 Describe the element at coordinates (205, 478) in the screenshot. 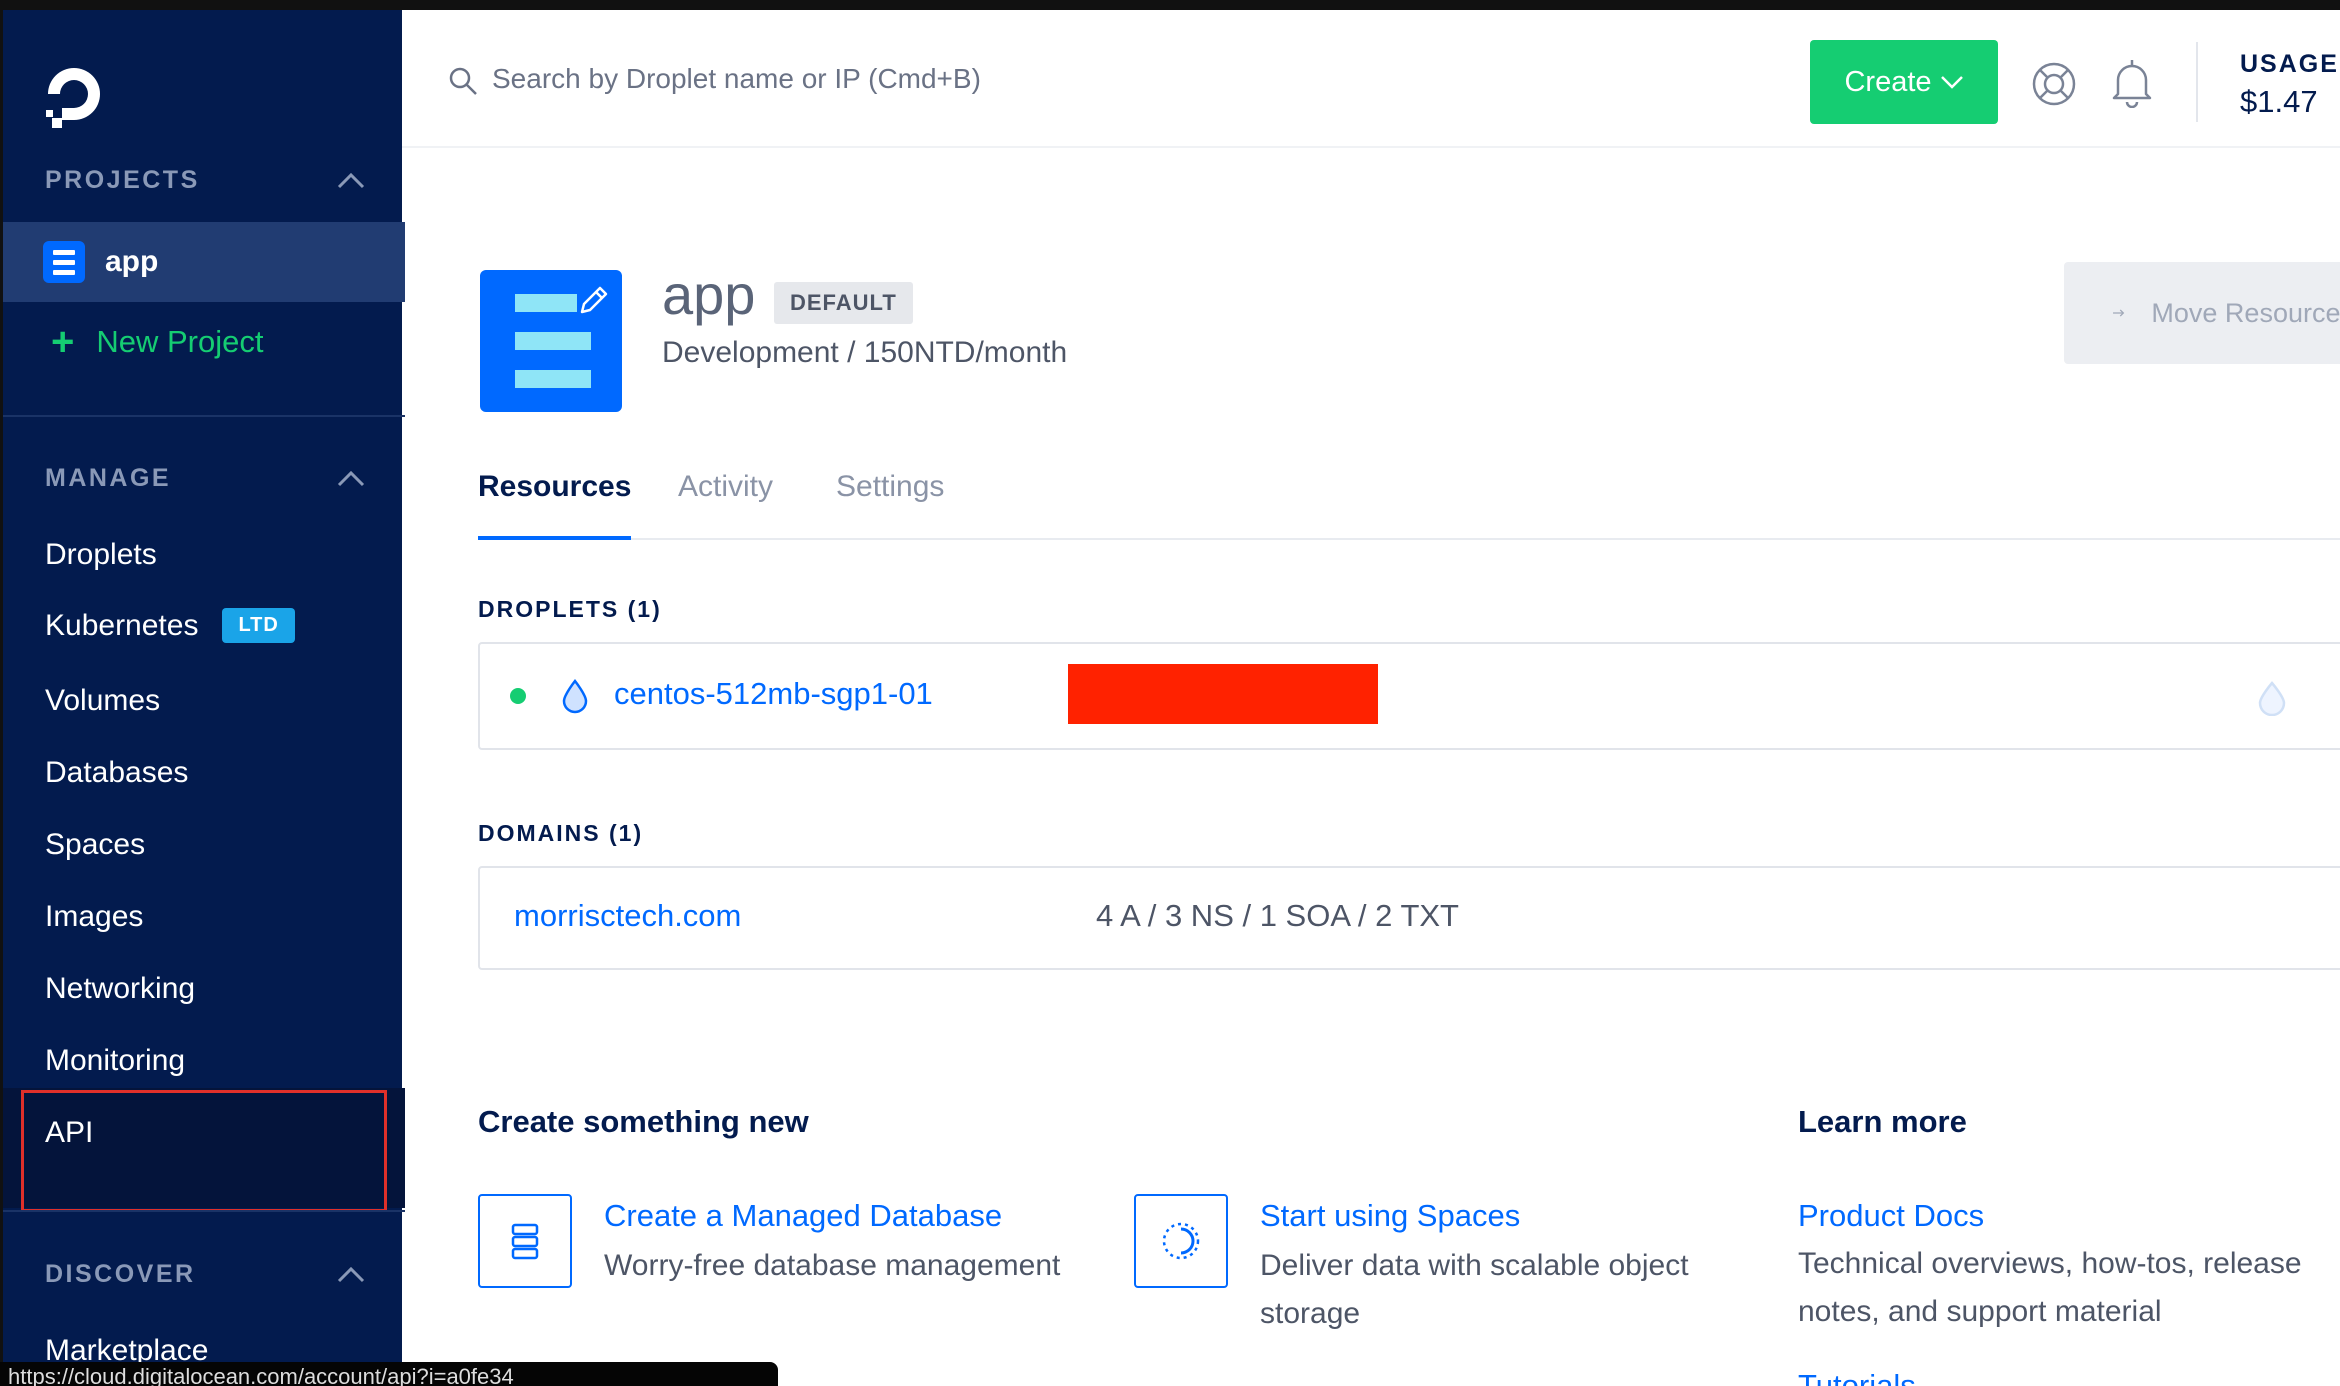

I see `manage-section-header: MANAGE` at that location.